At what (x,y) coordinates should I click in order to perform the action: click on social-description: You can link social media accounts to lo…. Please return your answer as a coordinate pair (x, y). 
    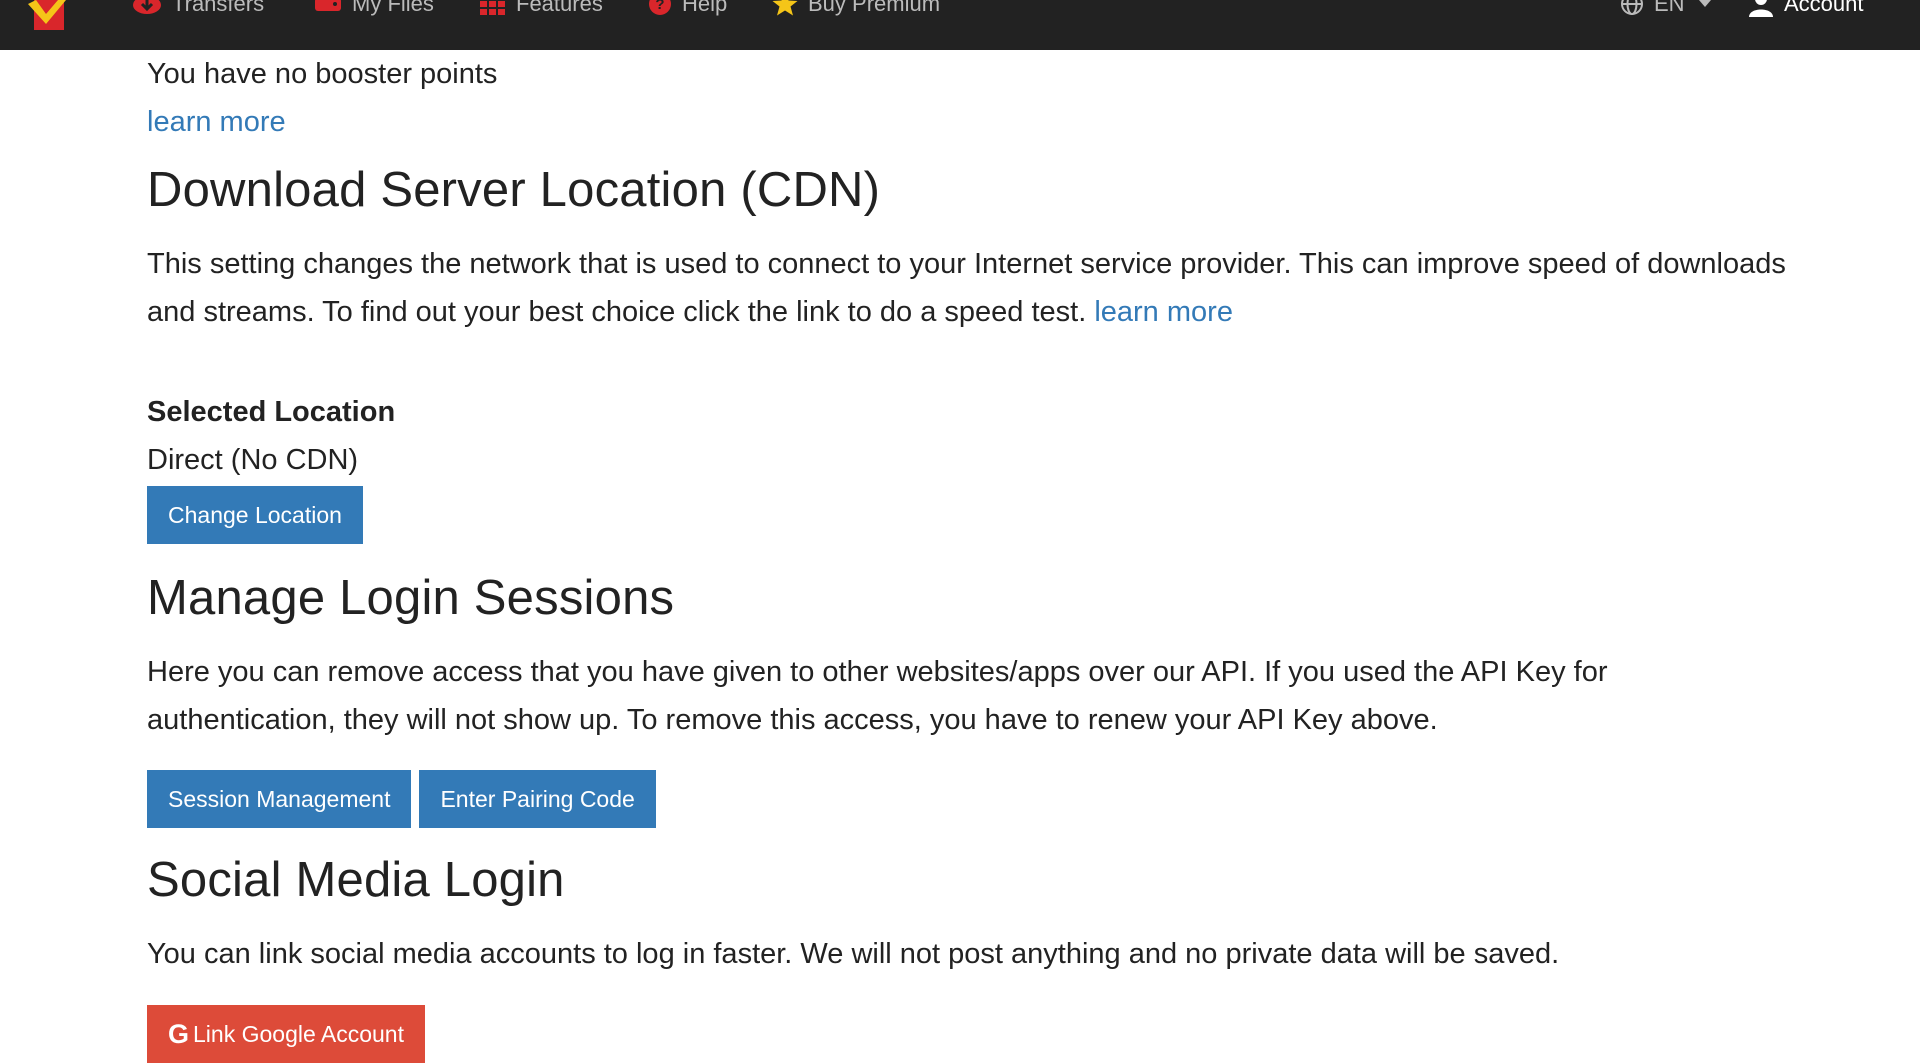
    Looking at the image, I should click on (853, 954).